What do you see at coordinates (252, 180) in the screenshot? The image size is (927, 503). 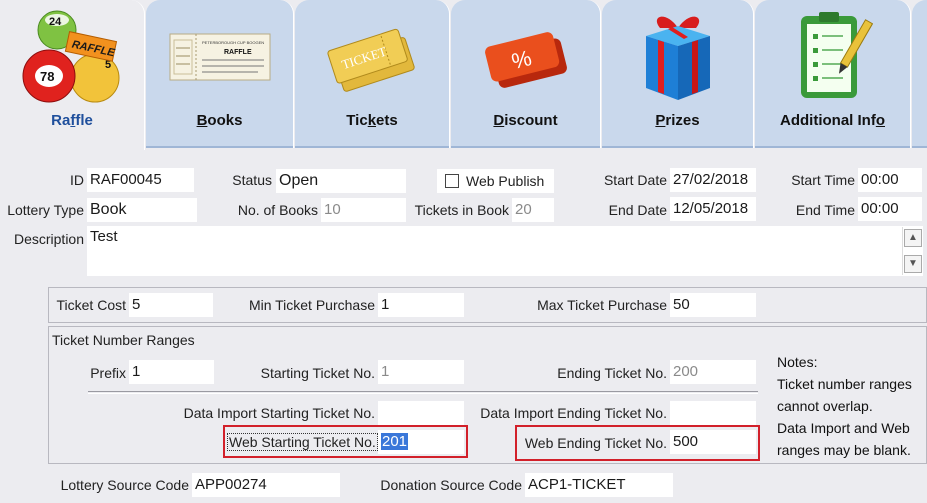 I see `status-label: Status` at bounding box center [252, 180].